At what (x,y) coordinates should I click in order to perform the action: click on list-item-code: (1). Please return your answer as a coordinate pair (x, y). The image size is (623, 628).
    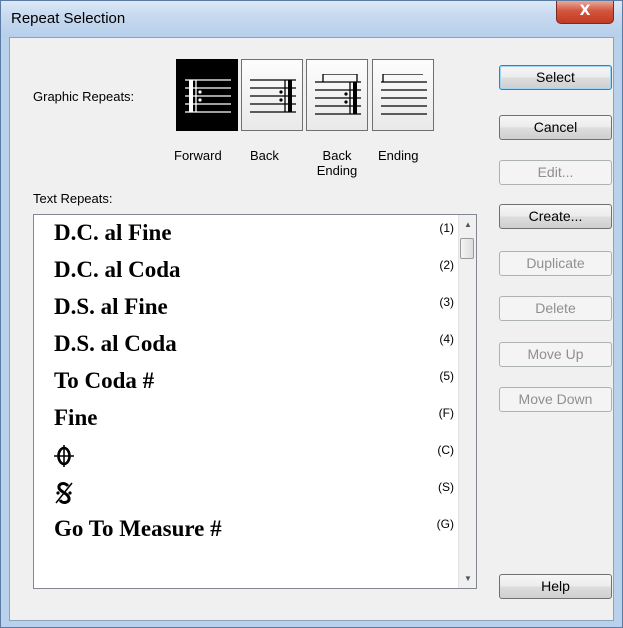
    Looking at the image, I should click on (446, 228).